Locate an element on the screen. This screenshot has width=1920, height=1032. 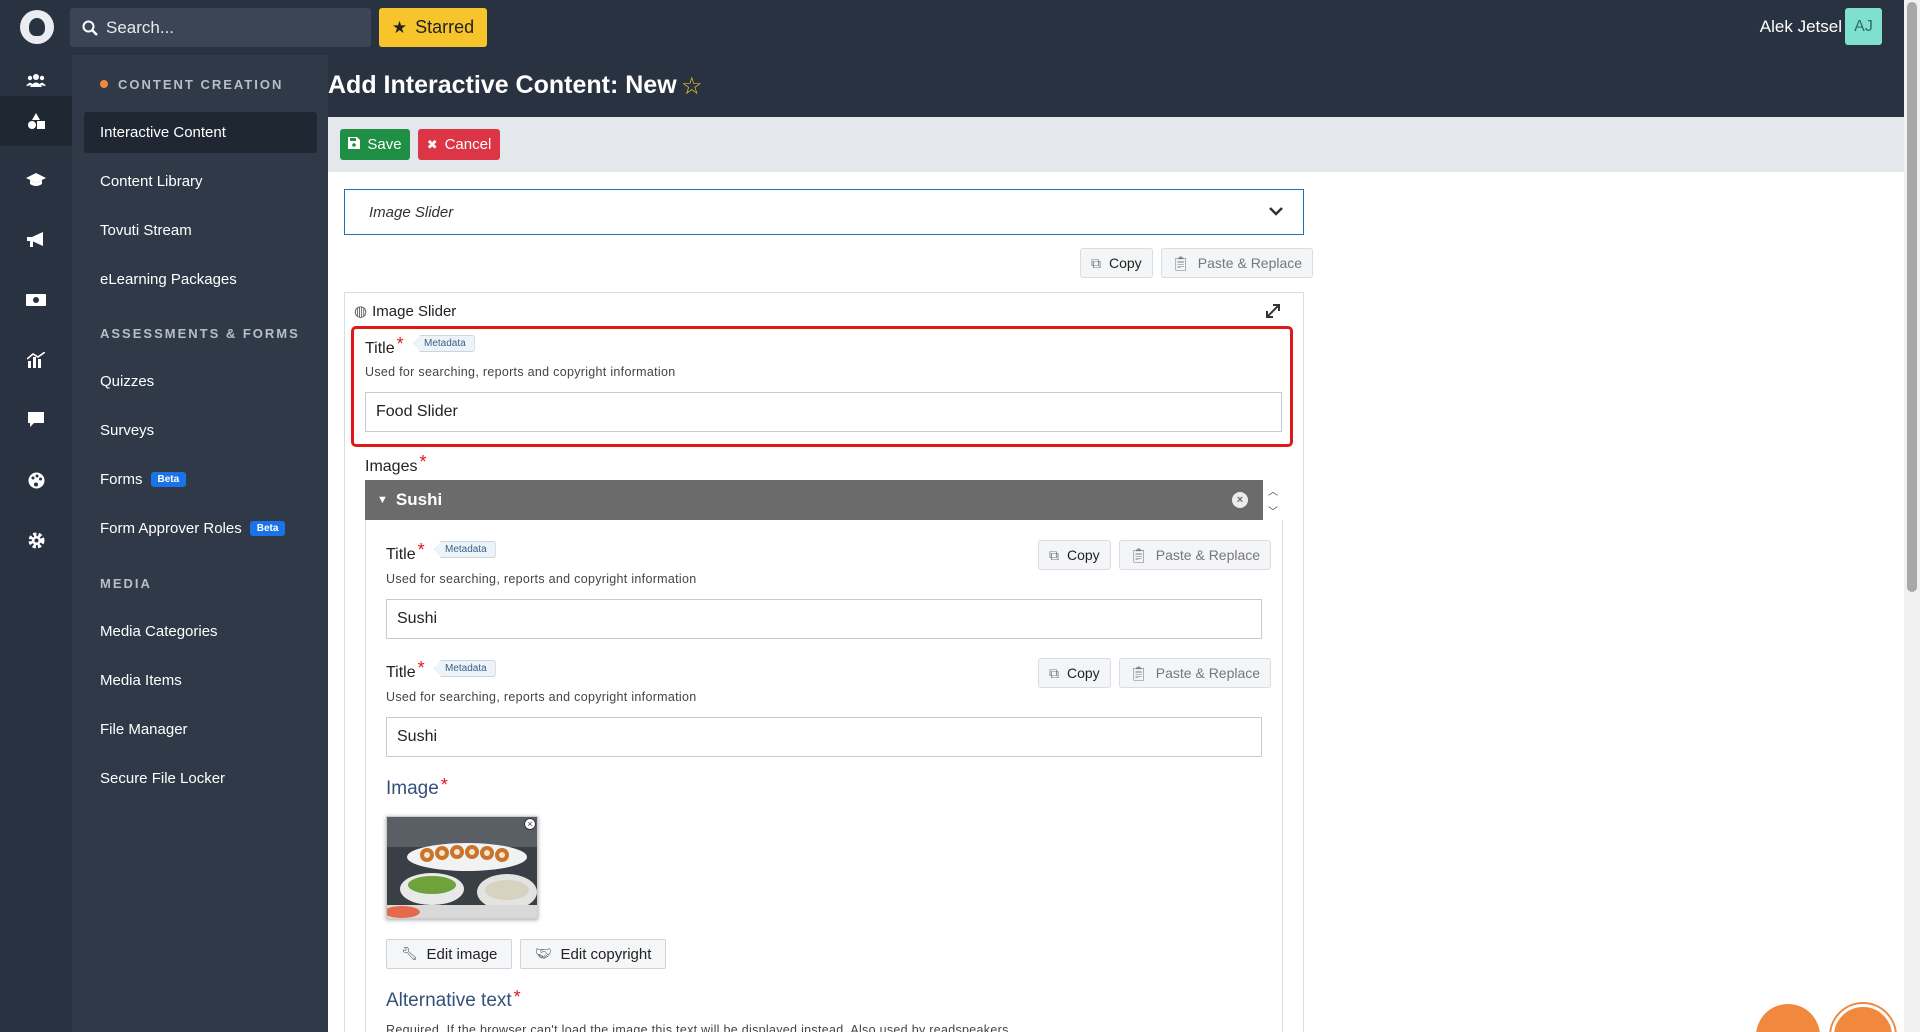
sidebar-item-form-approver-roles: Form Approver Roles Beta is located at coordinates (200, 528).